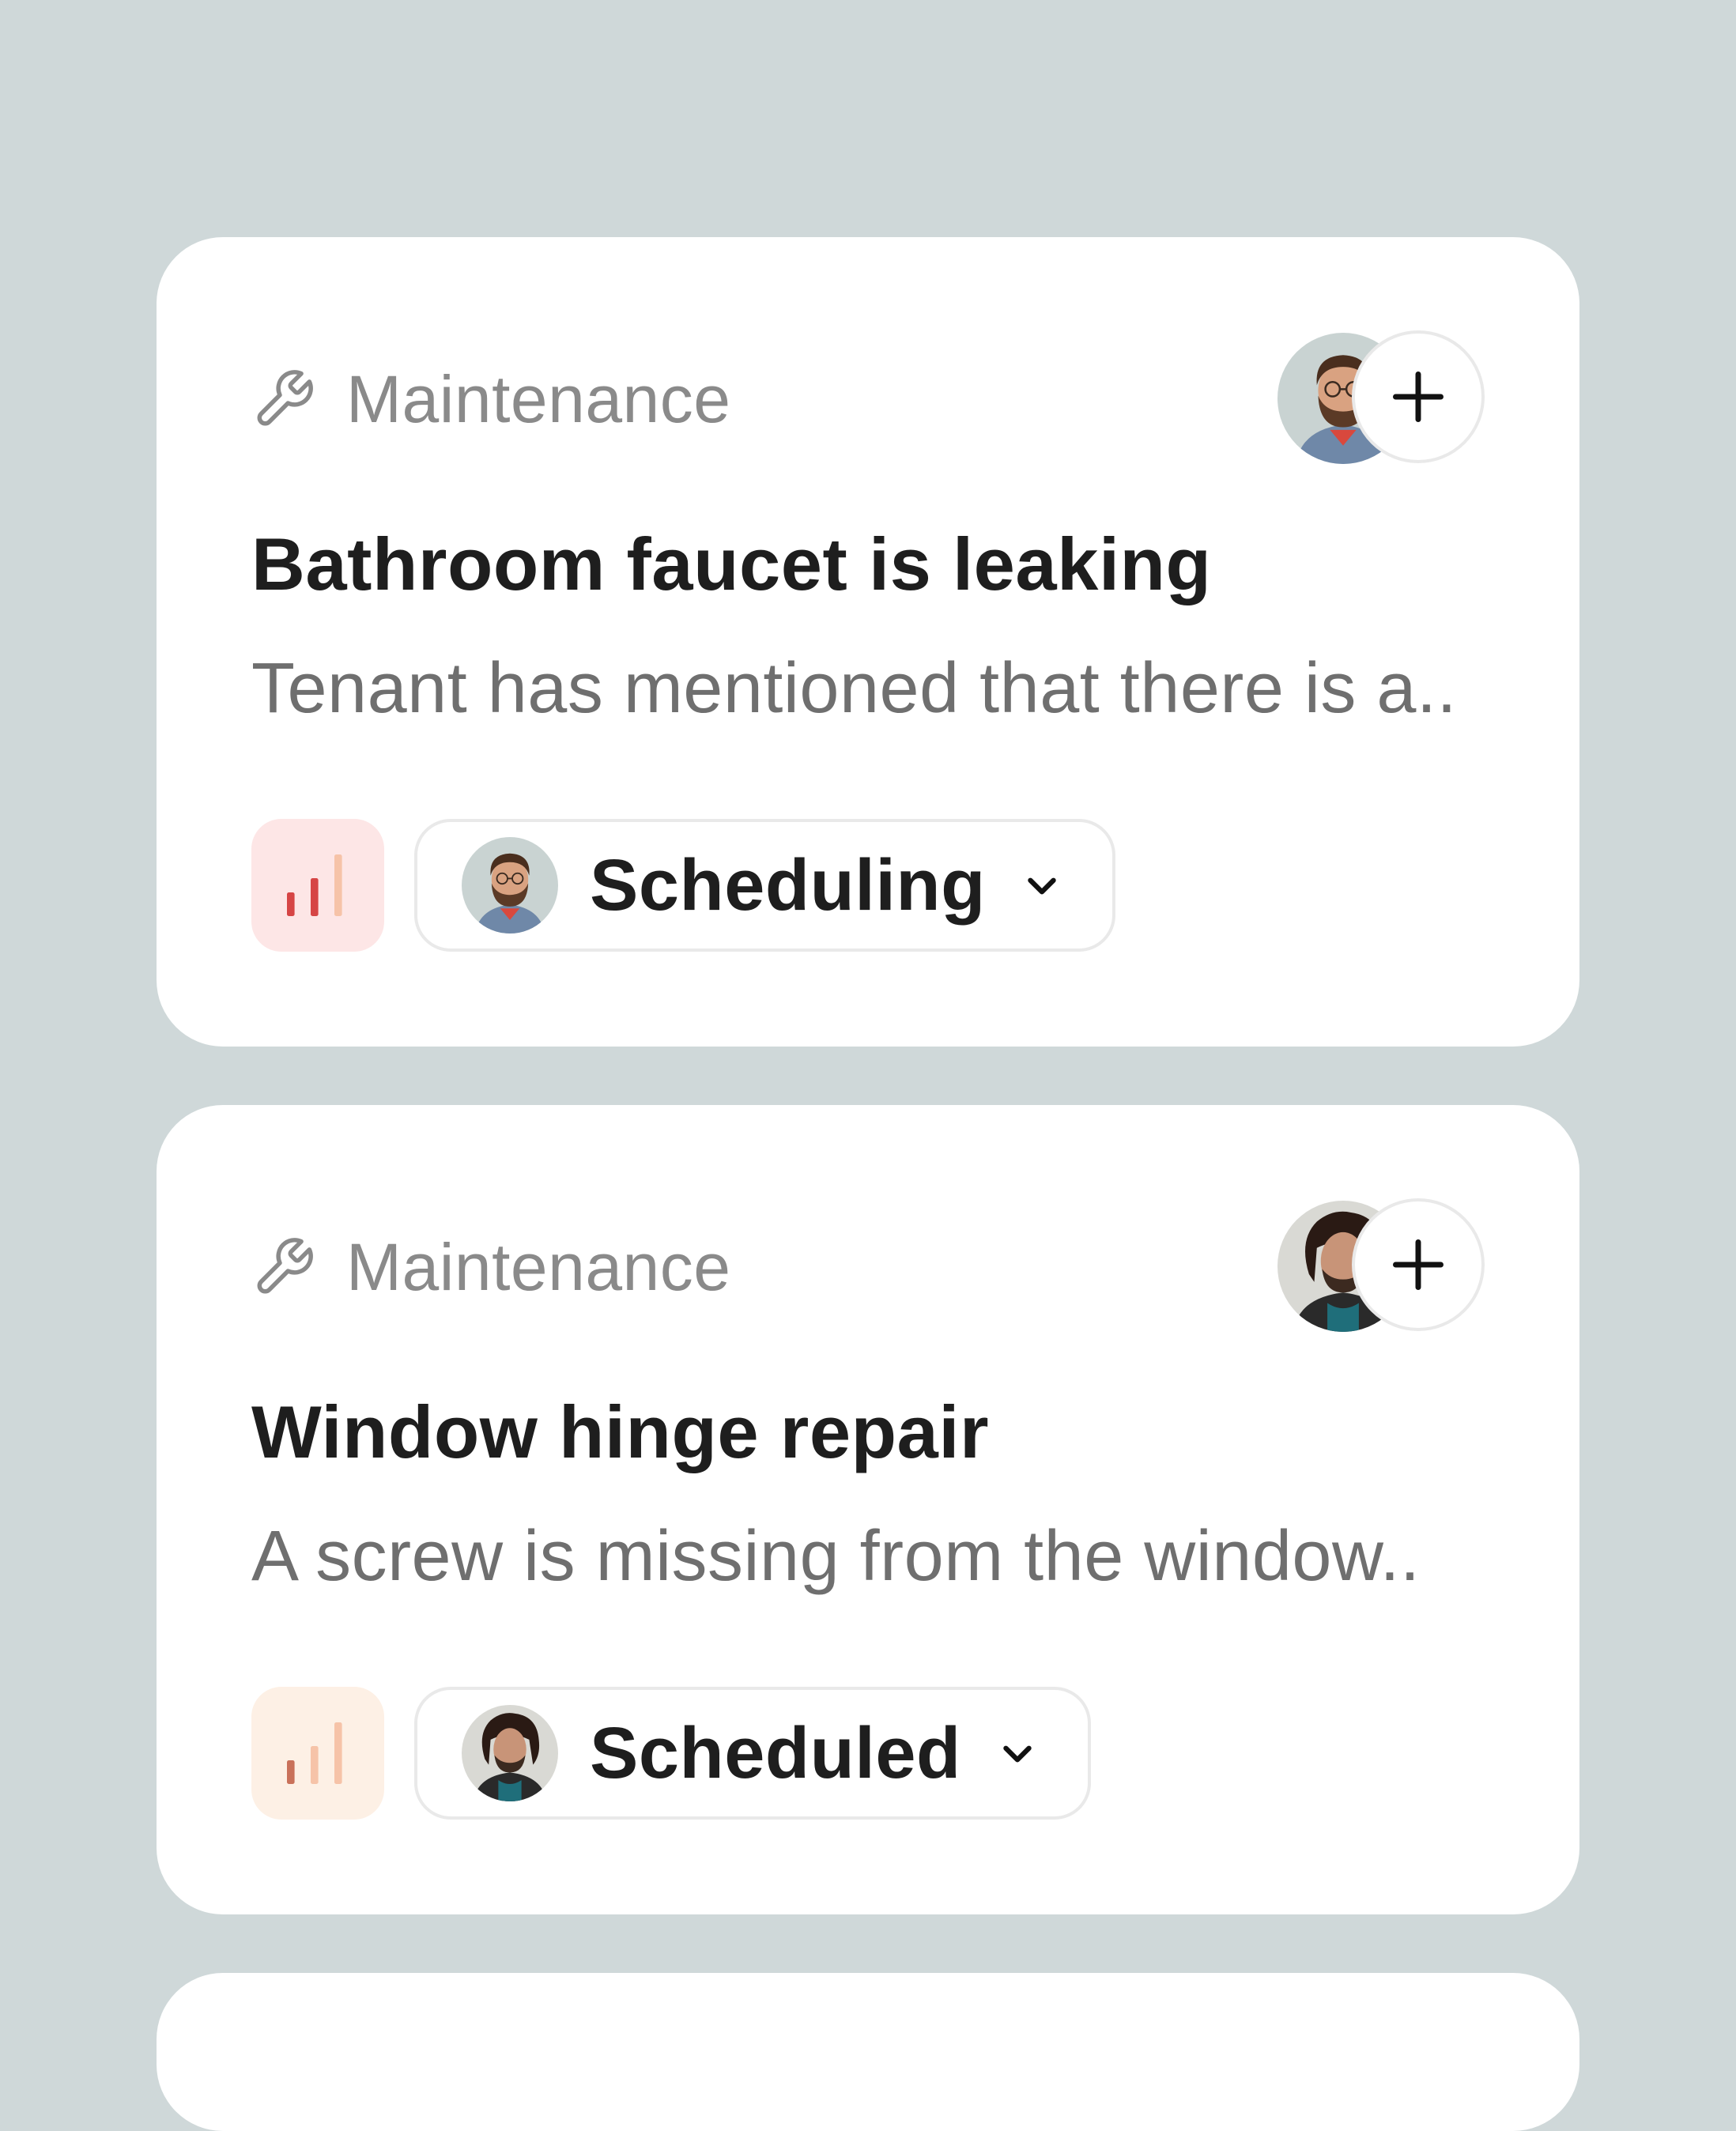 The height and width of the screenshot is (2131, 1736). I want to click on status-label: Scheduled, so click(775, 1752).